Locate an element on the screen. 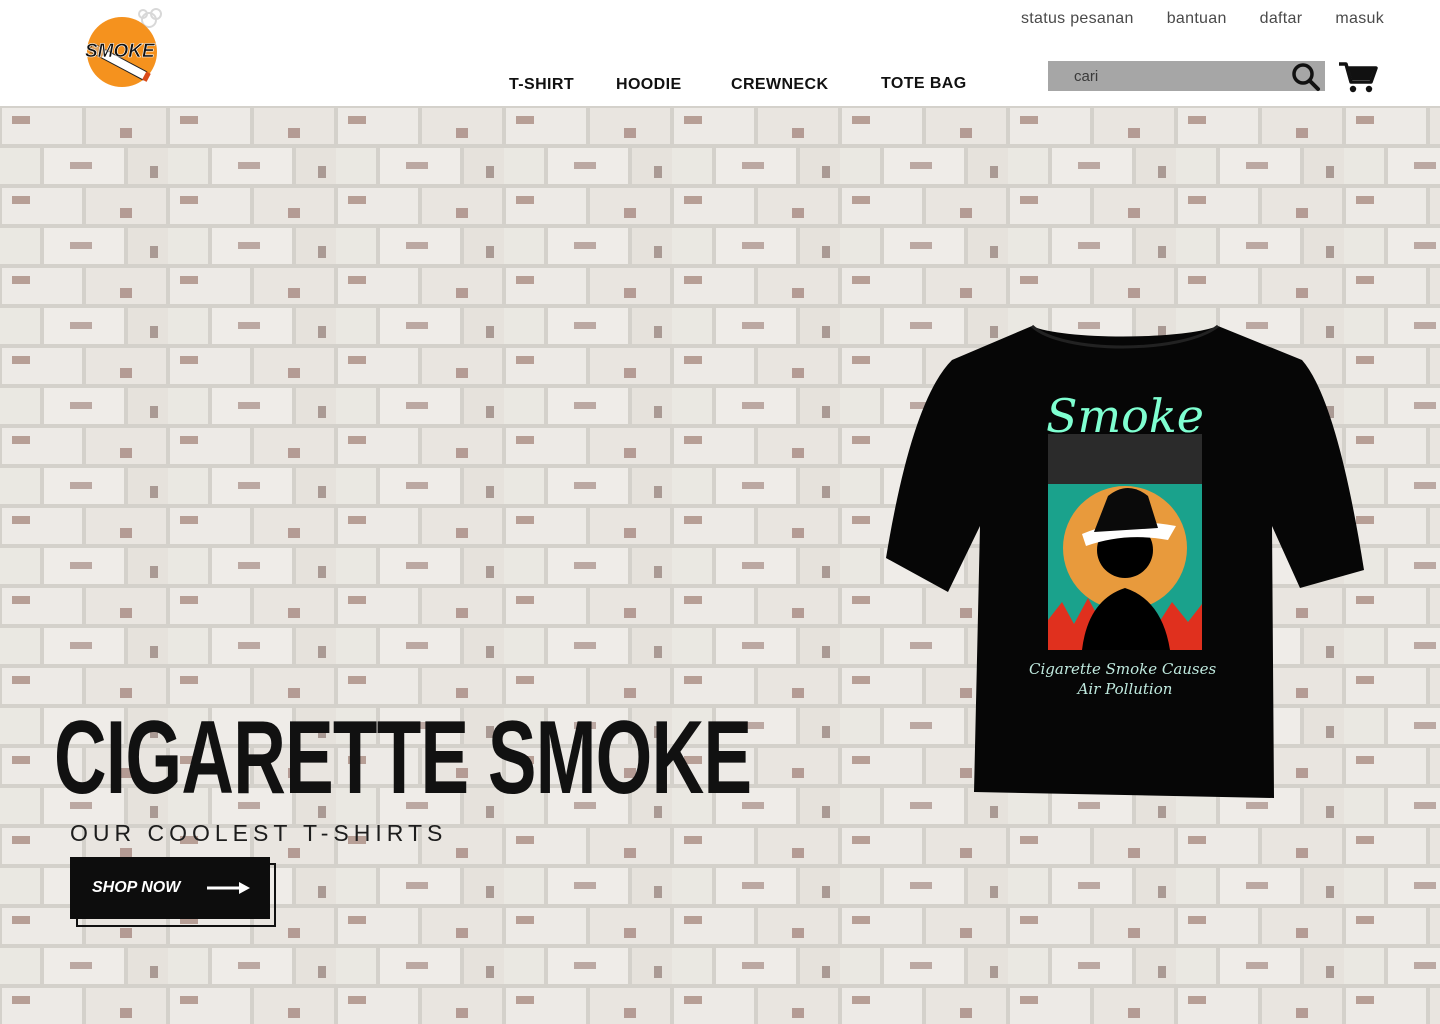 The width and height of the screenshot is (1440, 1024). shop-now-button: SHOP NOW is located at coordinates (170, 888).